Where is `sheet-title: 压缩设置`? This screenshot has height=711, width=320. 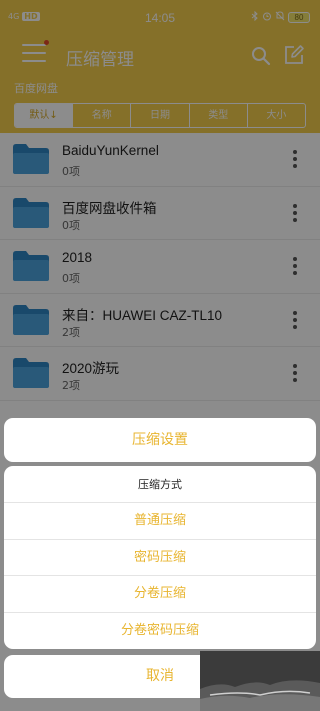
sheet-title: 压缩设置 is located at coordinates (160, 440).